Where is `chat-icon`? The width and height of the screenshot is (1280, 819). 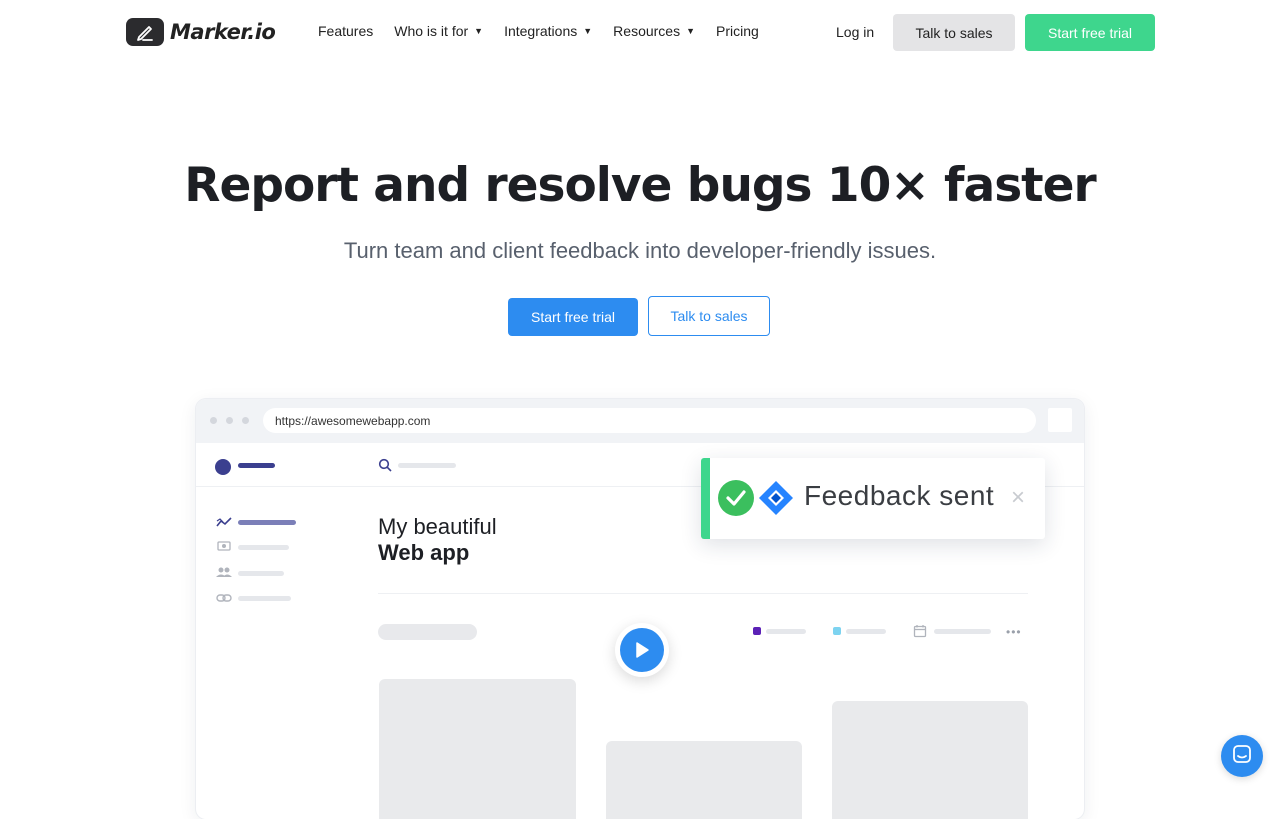
chat-icon is located at coordinates (1242, 756).